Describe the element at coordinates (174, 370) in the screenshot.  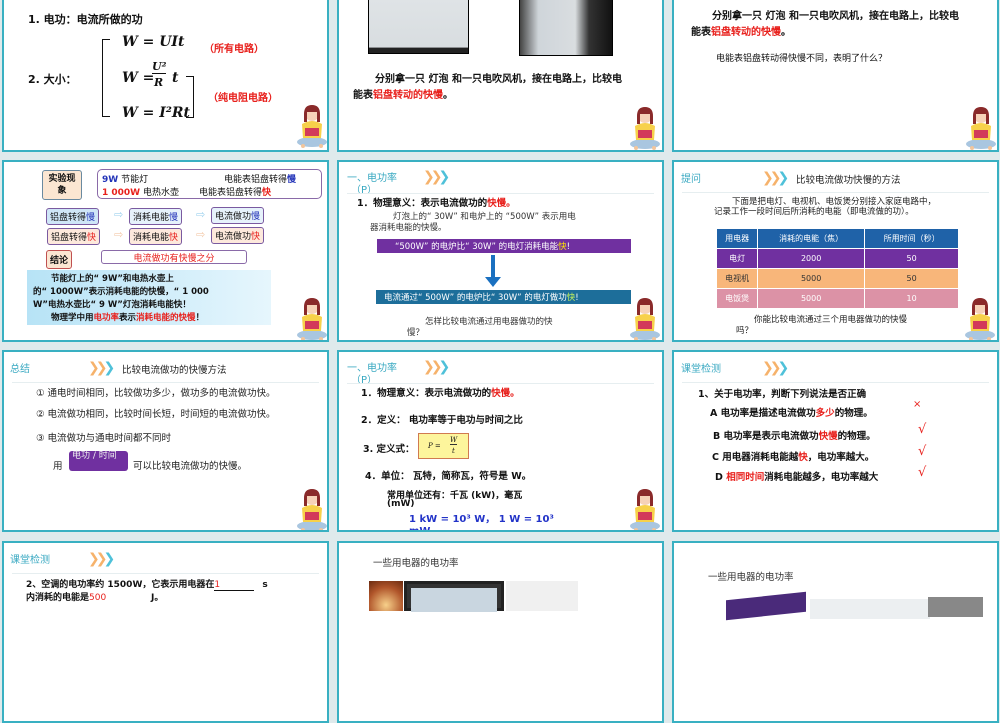
I see `slide-title: 比较电流做功的快慢方法` at that location.